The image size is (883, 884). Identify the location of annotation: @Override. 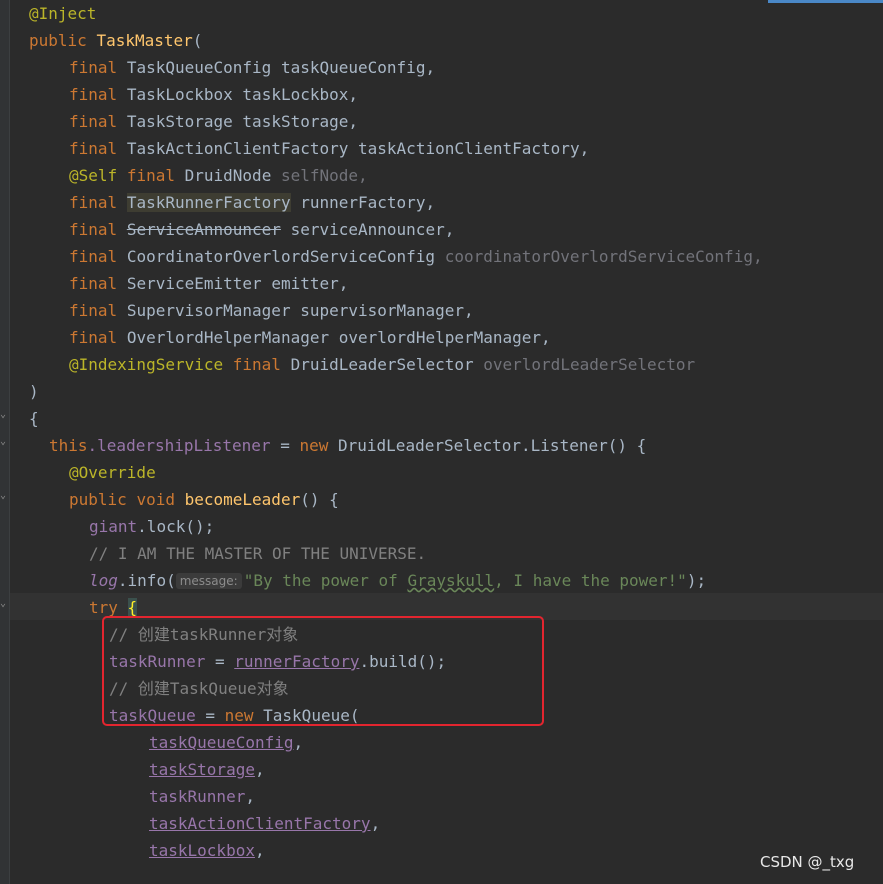
(112, 472).